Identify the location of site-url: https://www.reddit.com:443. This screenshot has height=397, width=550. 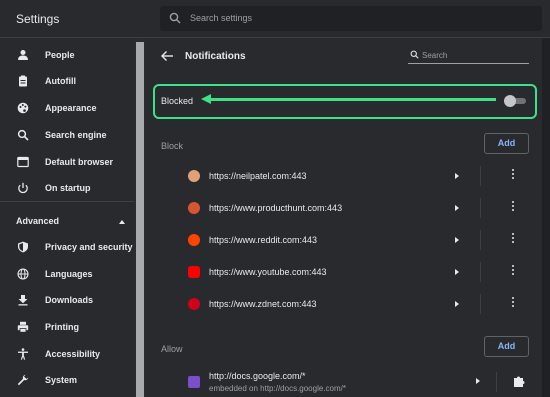
(263, 240).